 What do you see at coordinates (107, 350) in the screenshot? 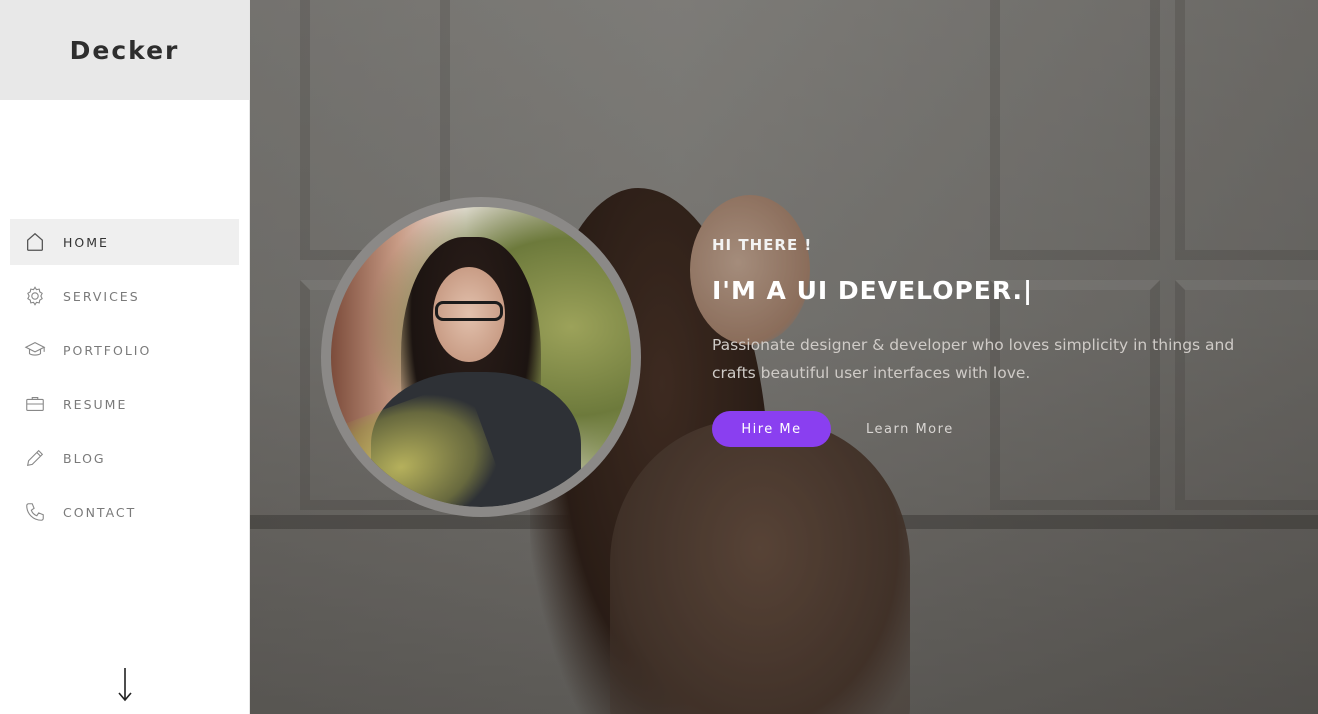
I see `nav-item-label: PORTFOLIO` at bounding box center [107, 350].